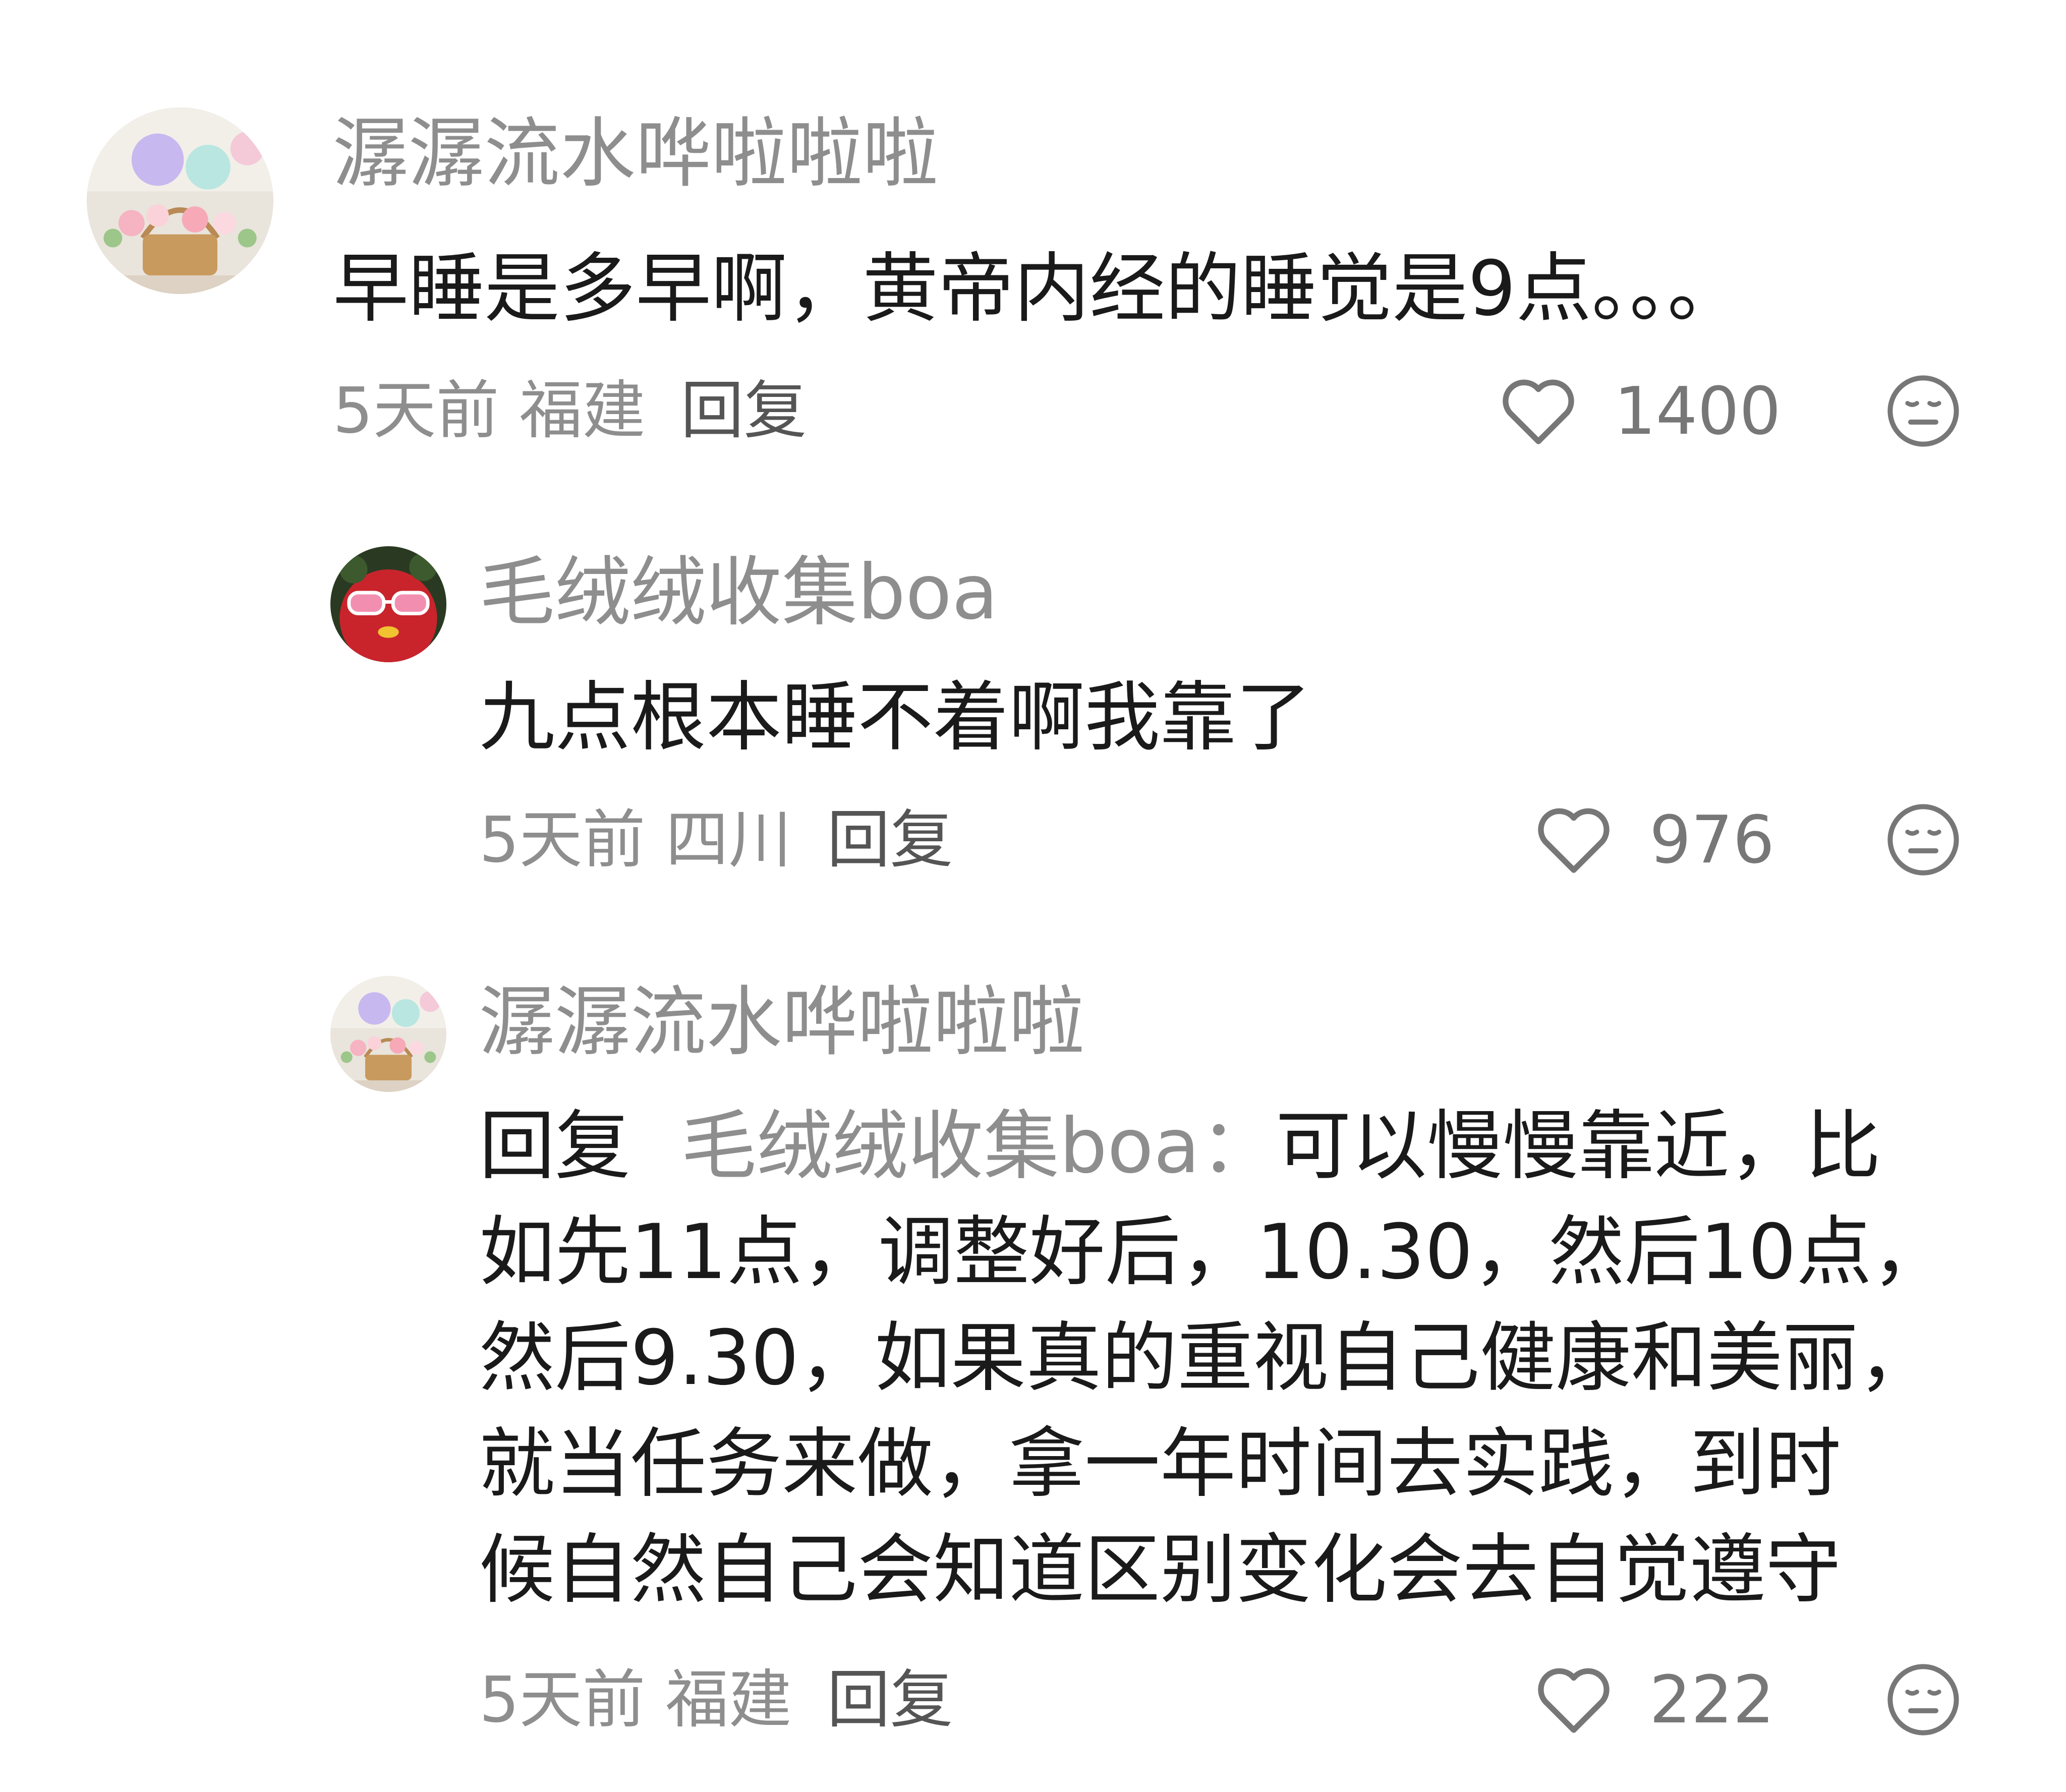 The width and height of the screenshot is (2066, 1792). I want to click on like-count: 222, so click(1712, 1699).